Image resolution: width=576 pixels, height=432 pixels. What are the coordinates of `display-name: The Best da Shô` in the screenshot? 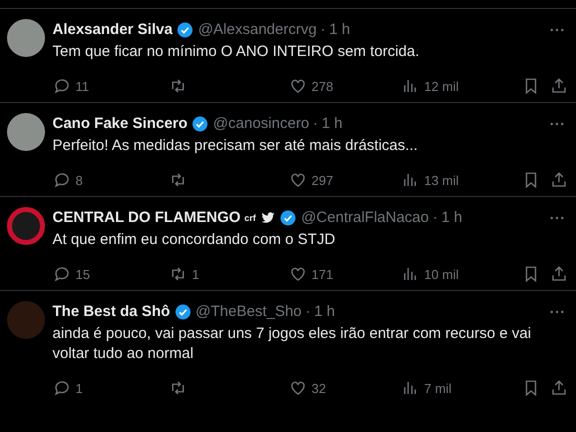 It's located at (111, 312).